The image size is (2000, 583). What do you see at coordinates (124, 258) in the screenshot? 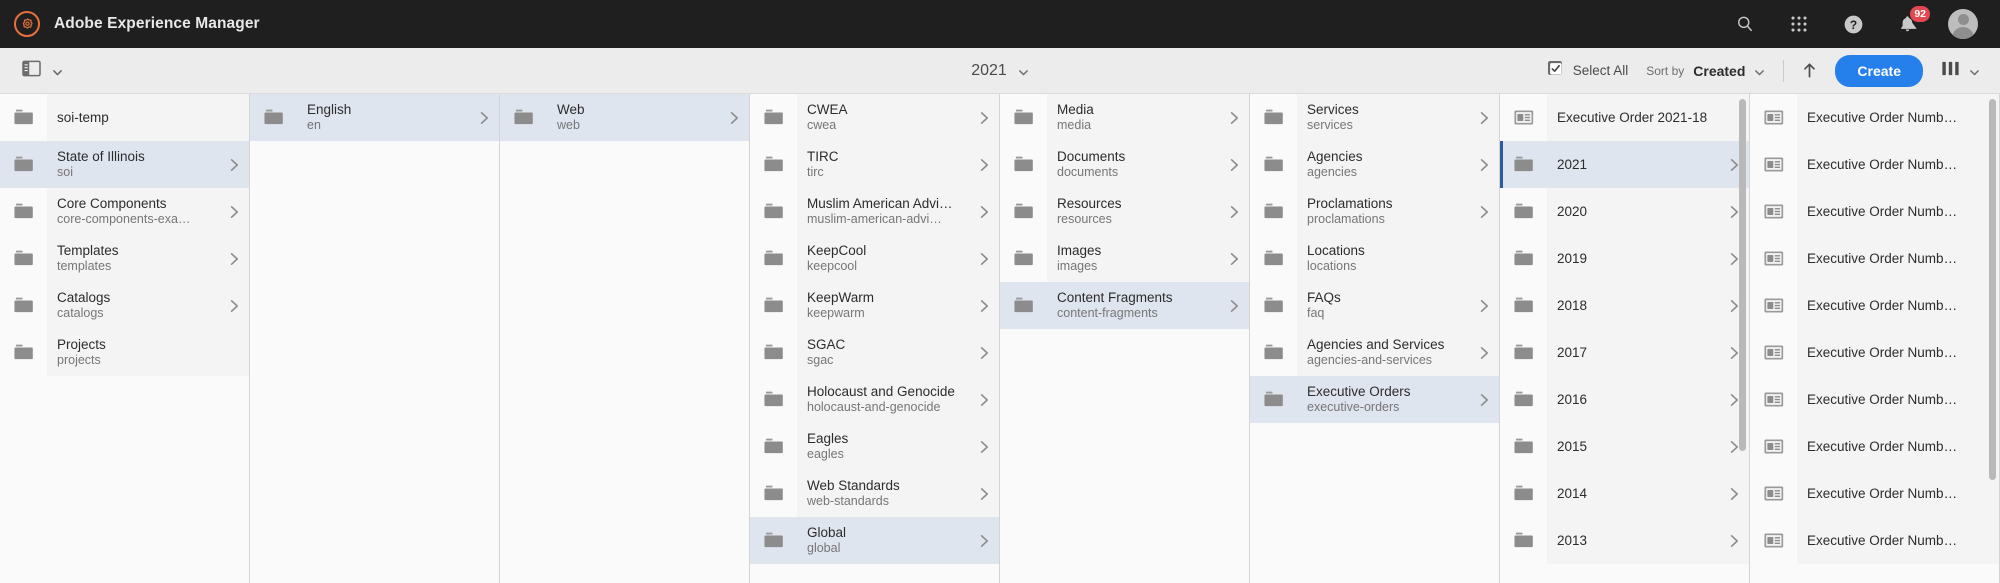
I see `column-item: Templates templates` at bounding box center [124, 258].